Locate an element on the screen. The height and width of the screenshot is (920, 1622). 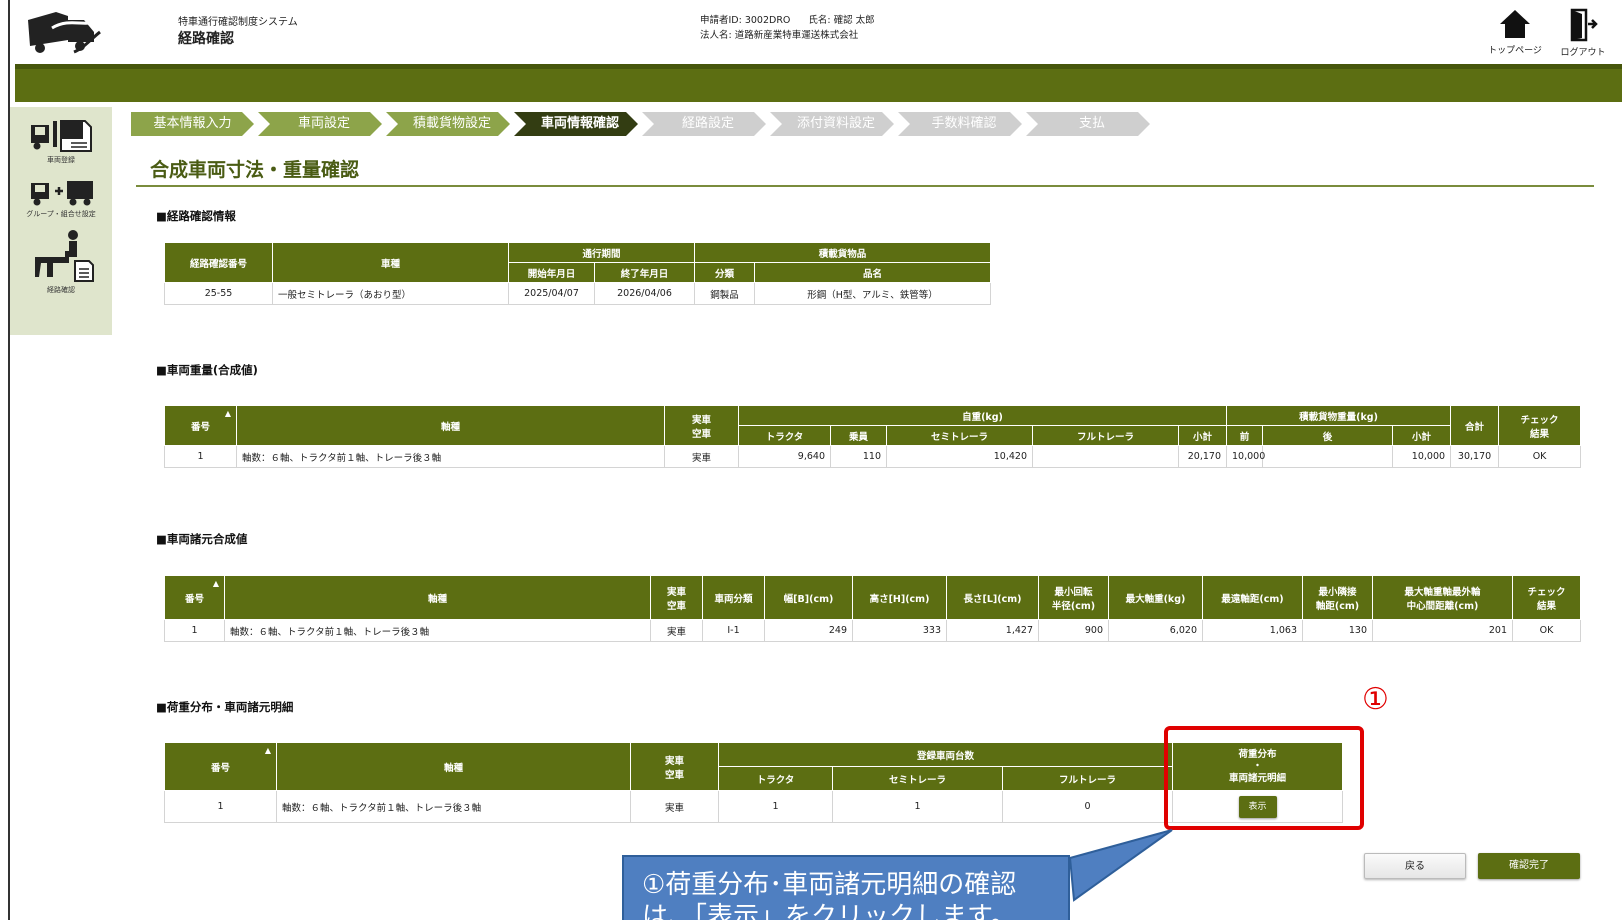
row-max-axle-weight: 6,020 is located at coordinates (1155, 630).